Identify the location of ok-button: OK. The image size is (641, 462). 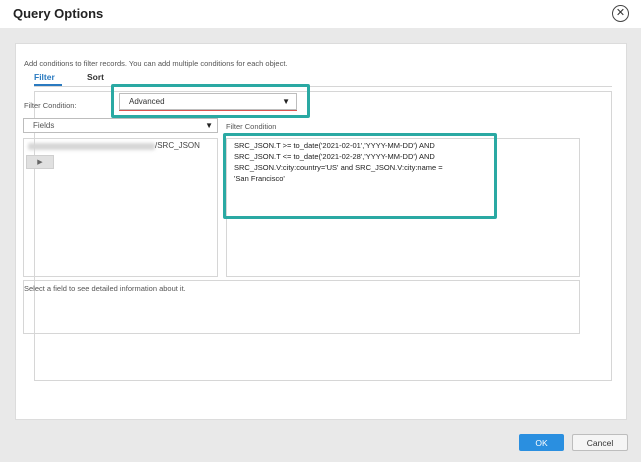
(541, 442).